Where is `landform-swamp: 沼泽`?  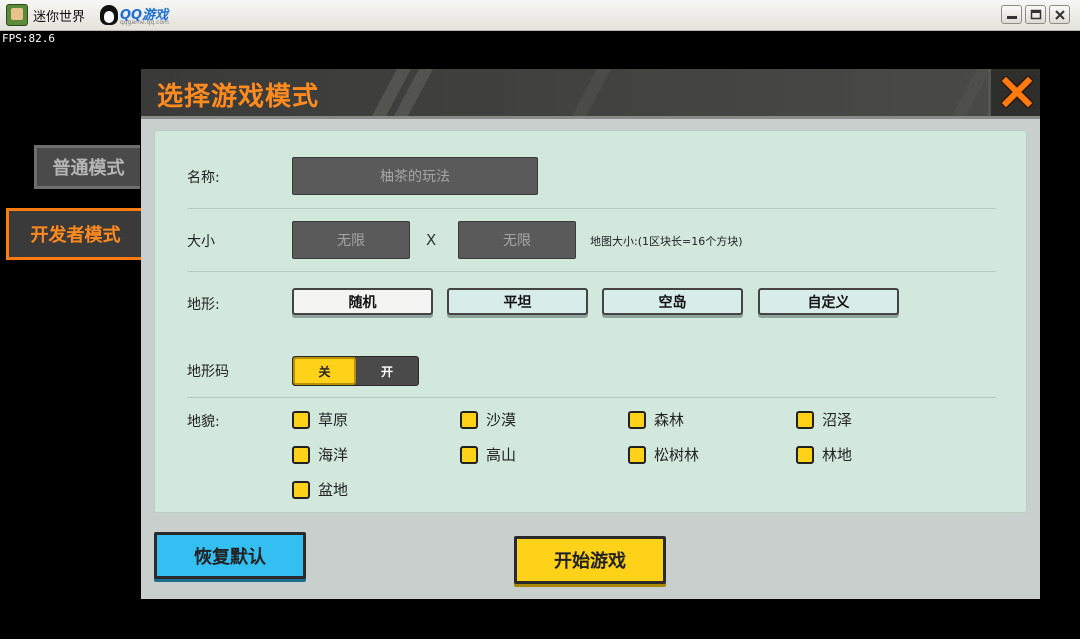
landform-swamp: 沼泽 is located at coordinates (824, 419).